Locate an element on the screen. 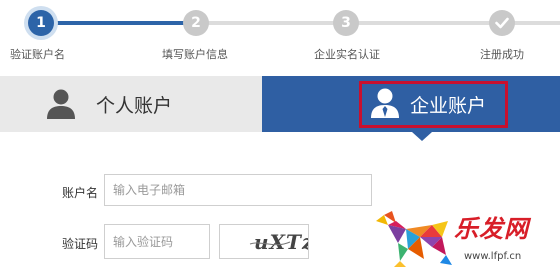 Image resolution: width=560 pixels, height=274 pixels. watermark-brand: 乐发网 is located at coordinates (491, 228).